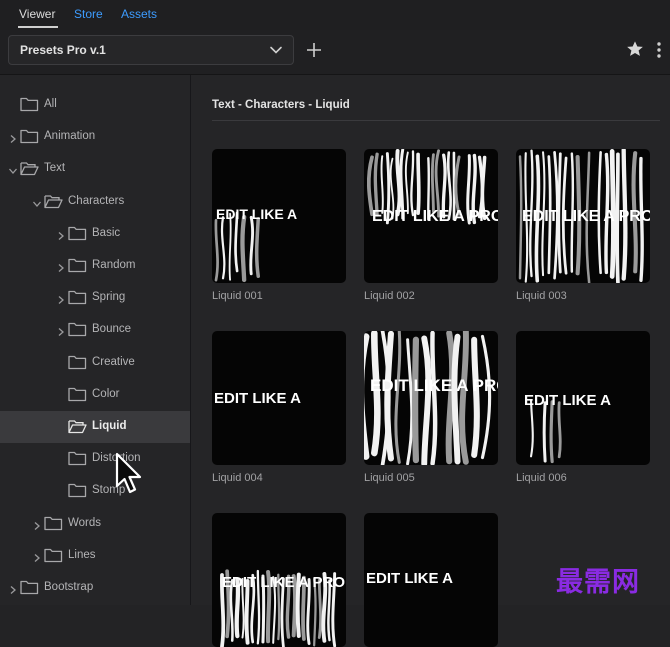  I want to click on sidebar-item: Liquid, so click(95, 427).